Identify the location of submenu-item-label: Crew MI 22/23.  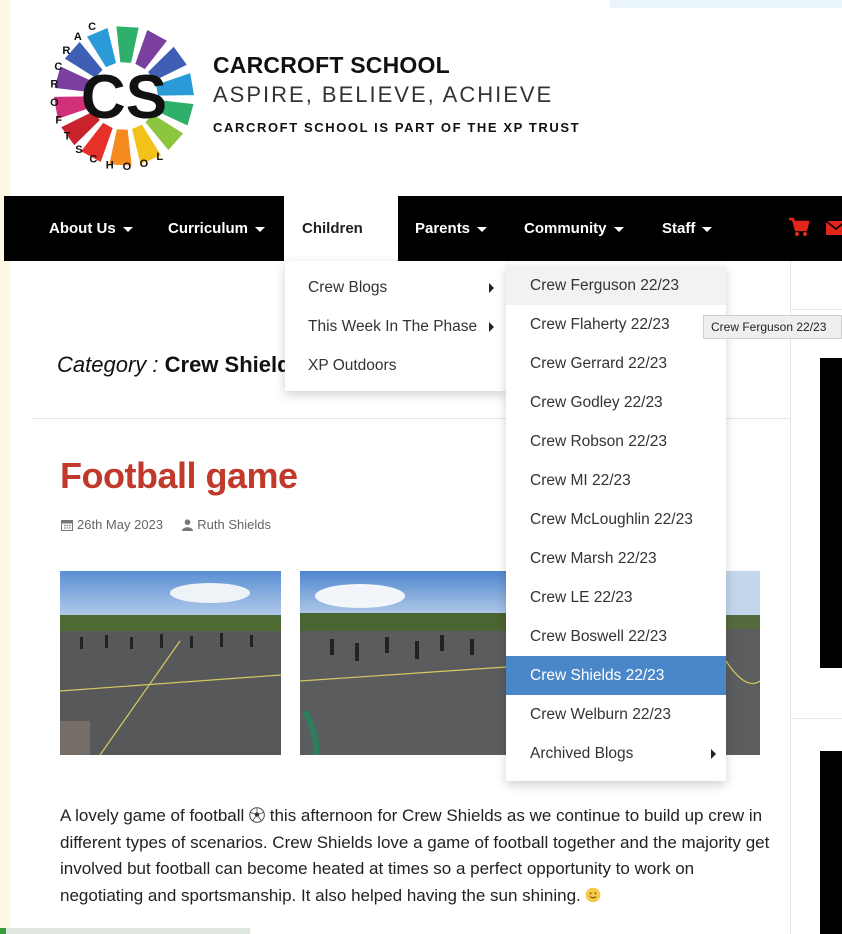
(580, 480).